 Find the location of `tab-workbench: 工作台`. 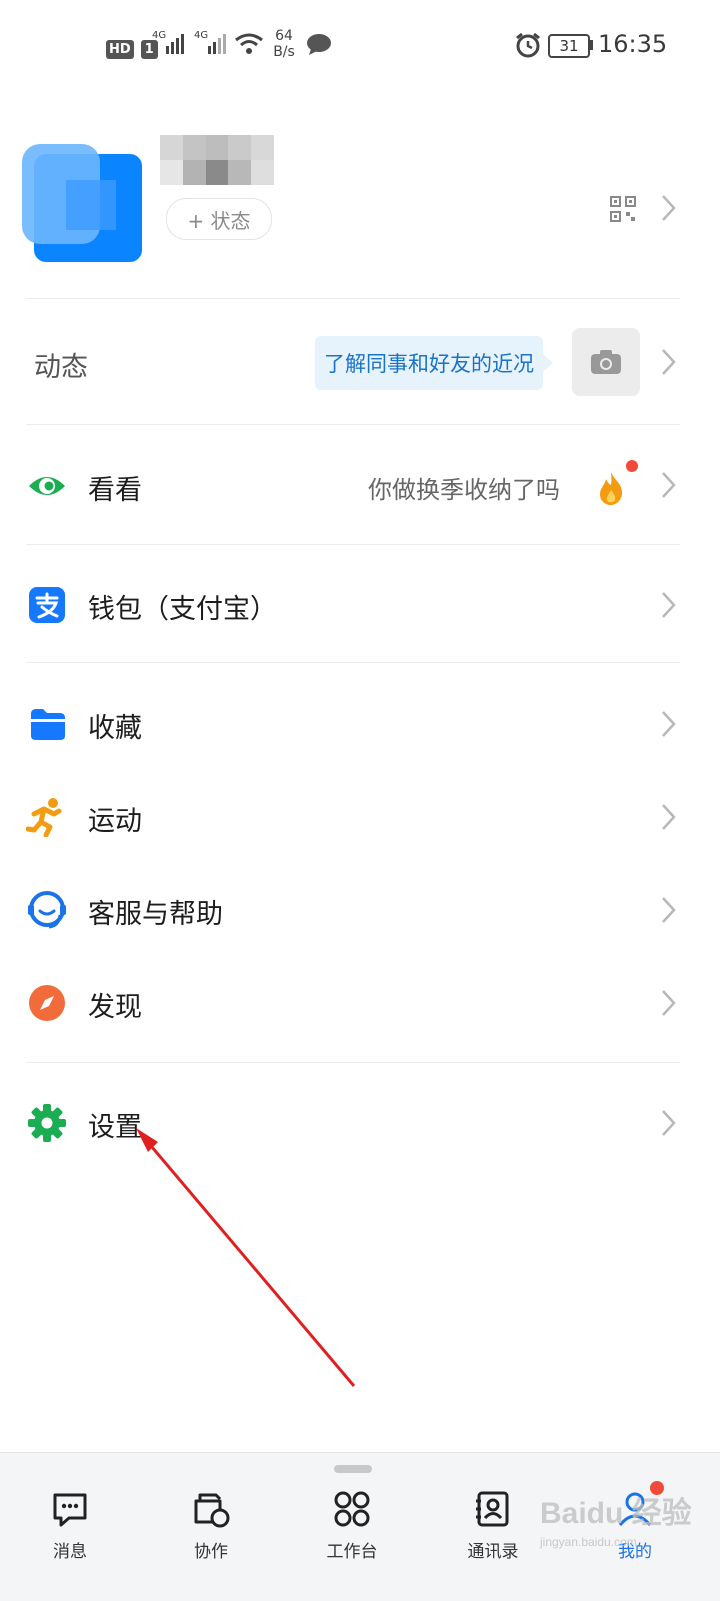

tab-workbench: 工作台 is located at coordinates (352, 1525).